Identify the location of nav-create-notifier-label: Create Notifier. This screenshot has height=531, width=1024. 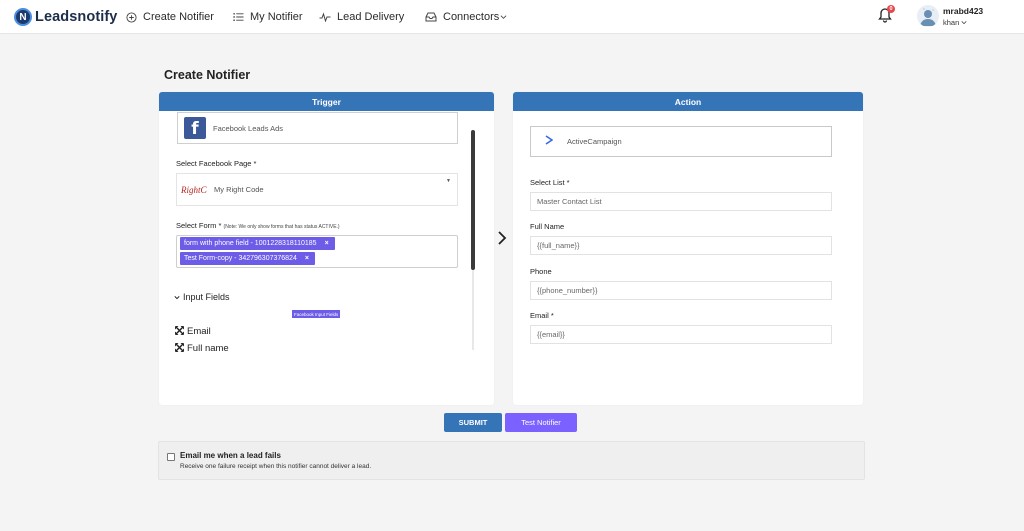
(178, 17).